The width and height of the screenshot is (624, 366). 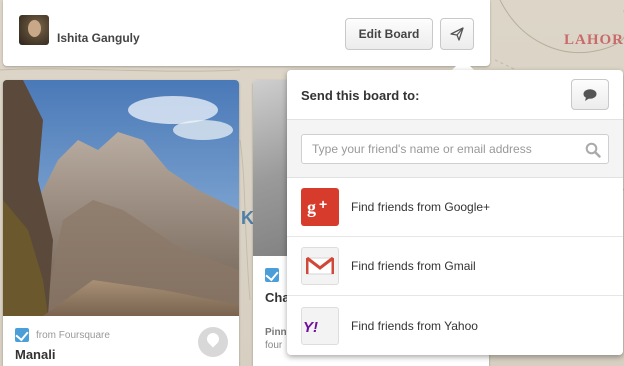 I want to click on pin-footer: Pinn four, so click(x=276, y=339).